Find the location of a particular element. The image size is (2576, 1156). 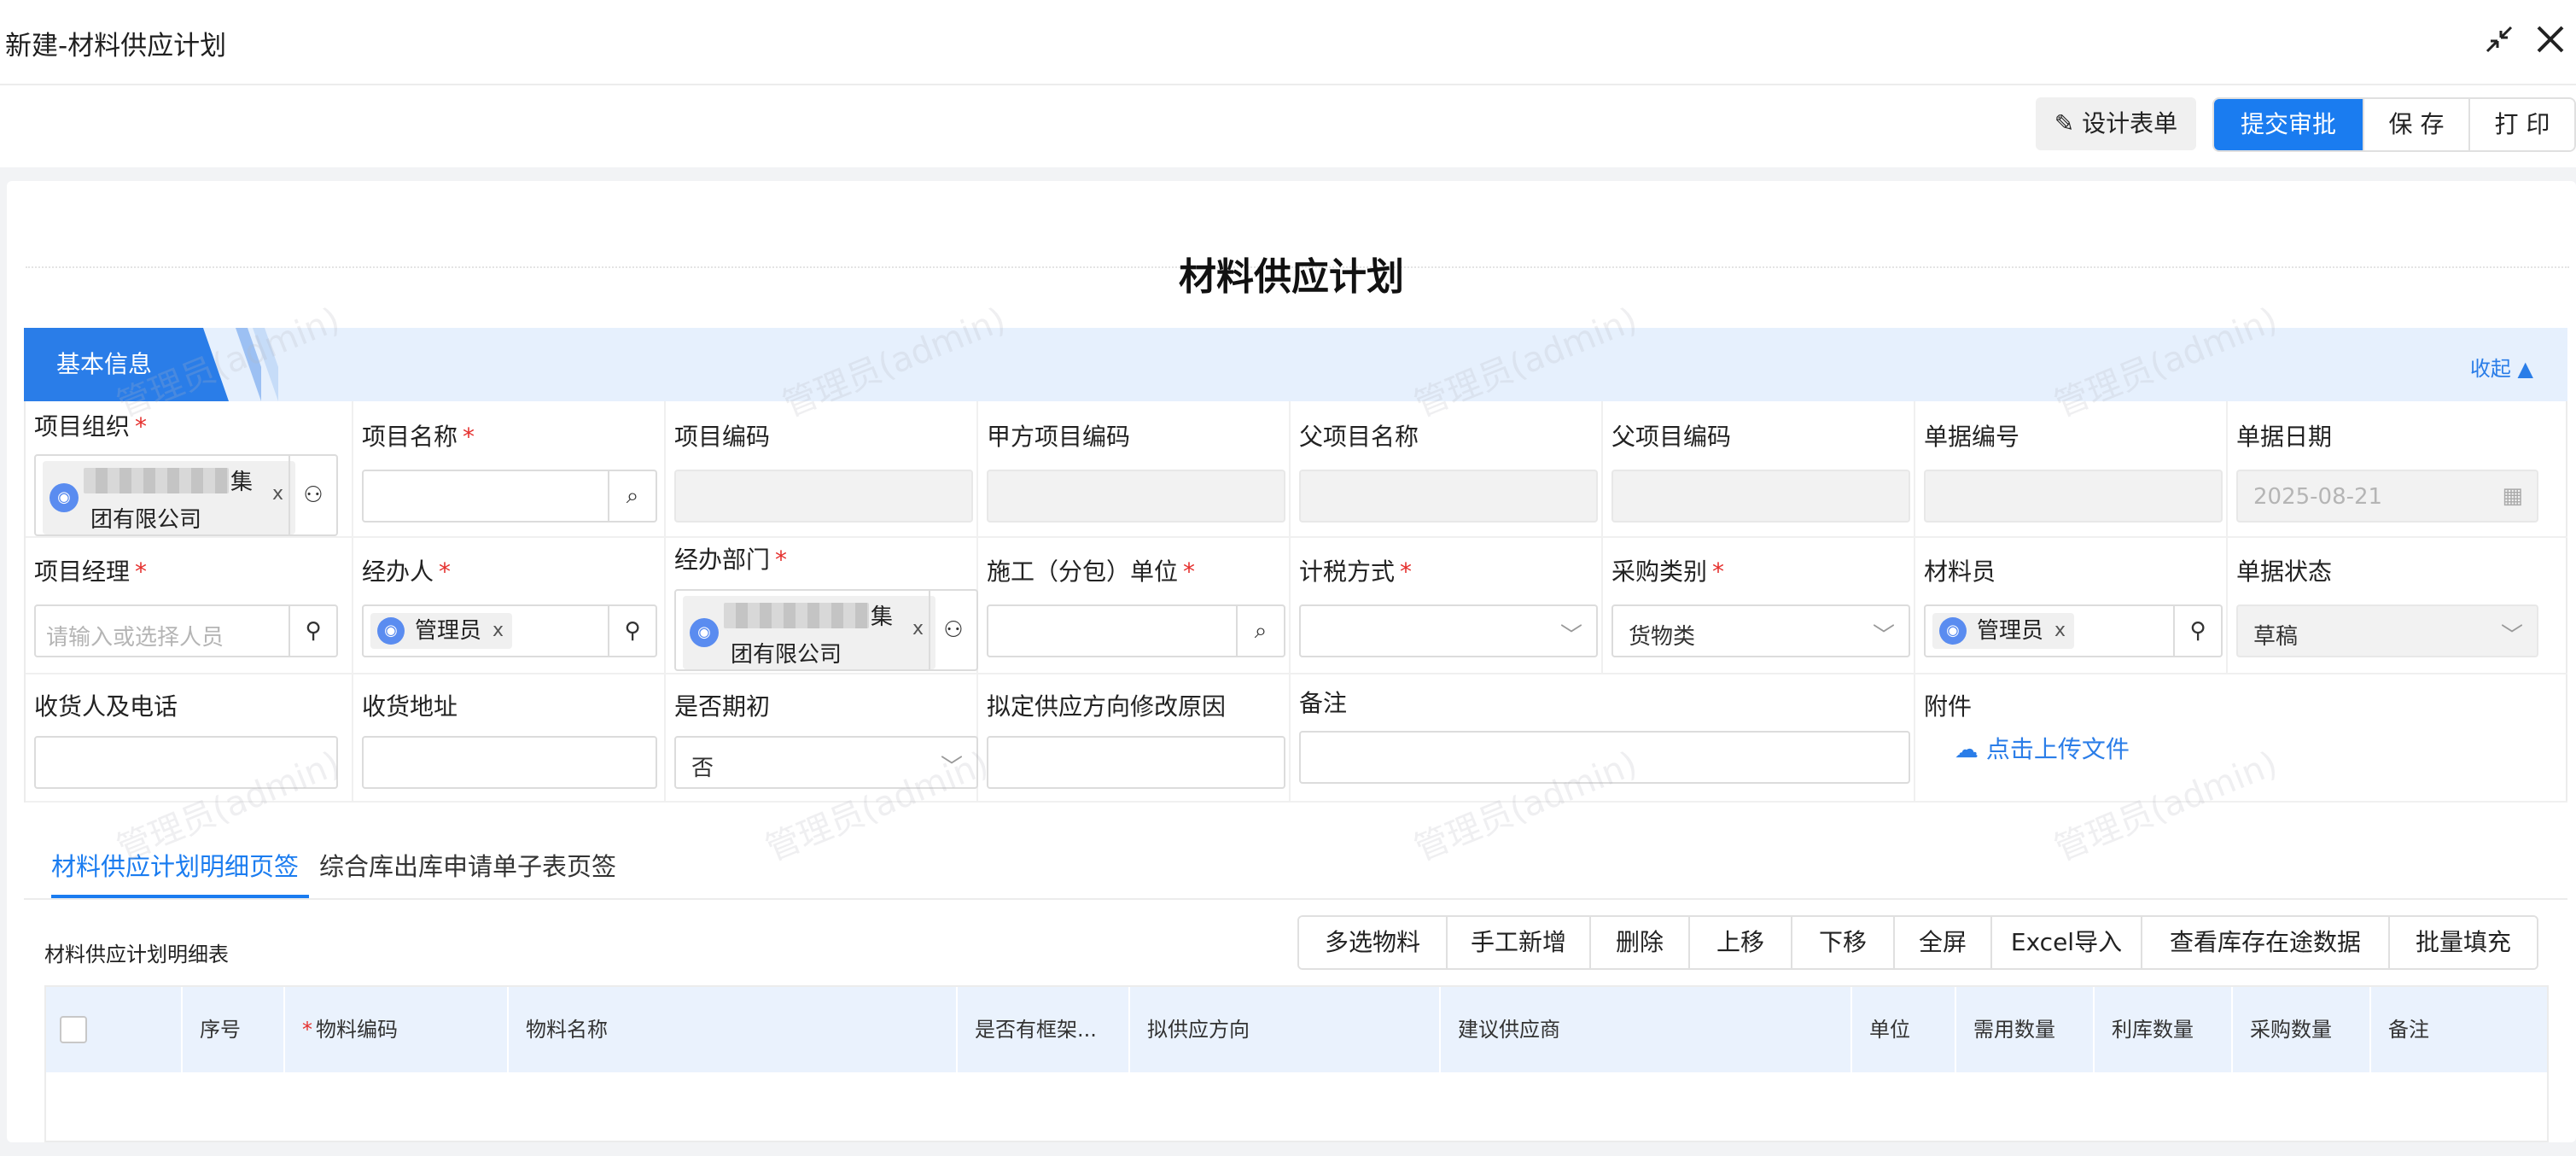

subcontractor-input: ⌕ is located at coordinates (1136, 630).